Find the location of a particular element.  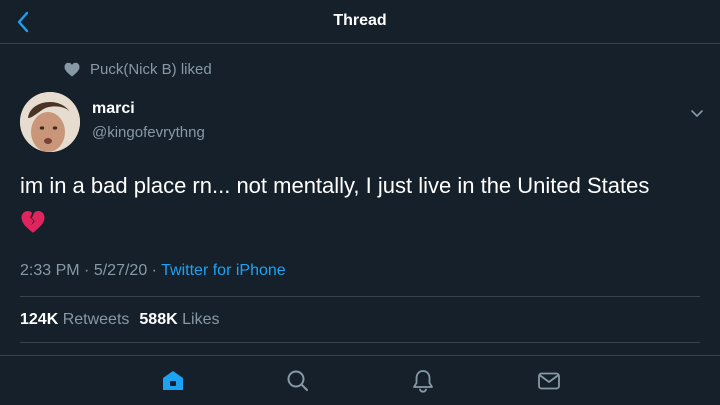

tweet-metadata: 2:33 PM · 5/27/20 · Twitter for iPhone is located at coordinates (153, 271).